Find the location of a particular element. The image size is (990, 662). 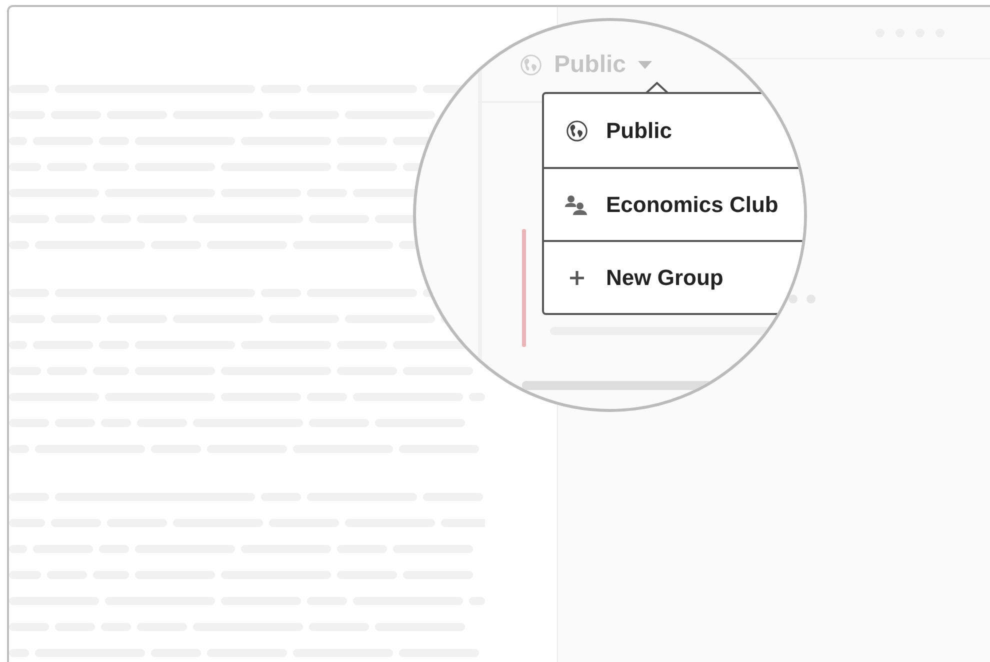

add-icon is located at coordinates (577, 278).